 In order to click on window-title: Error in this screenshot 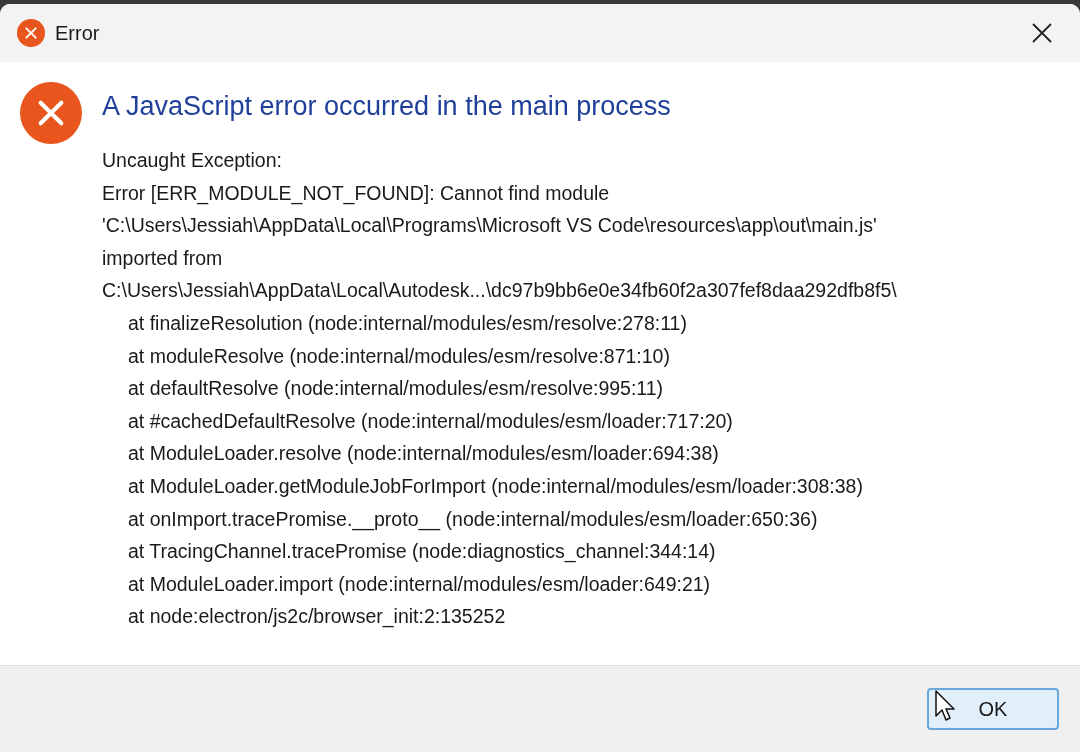, I will do `click(77, 33)`.